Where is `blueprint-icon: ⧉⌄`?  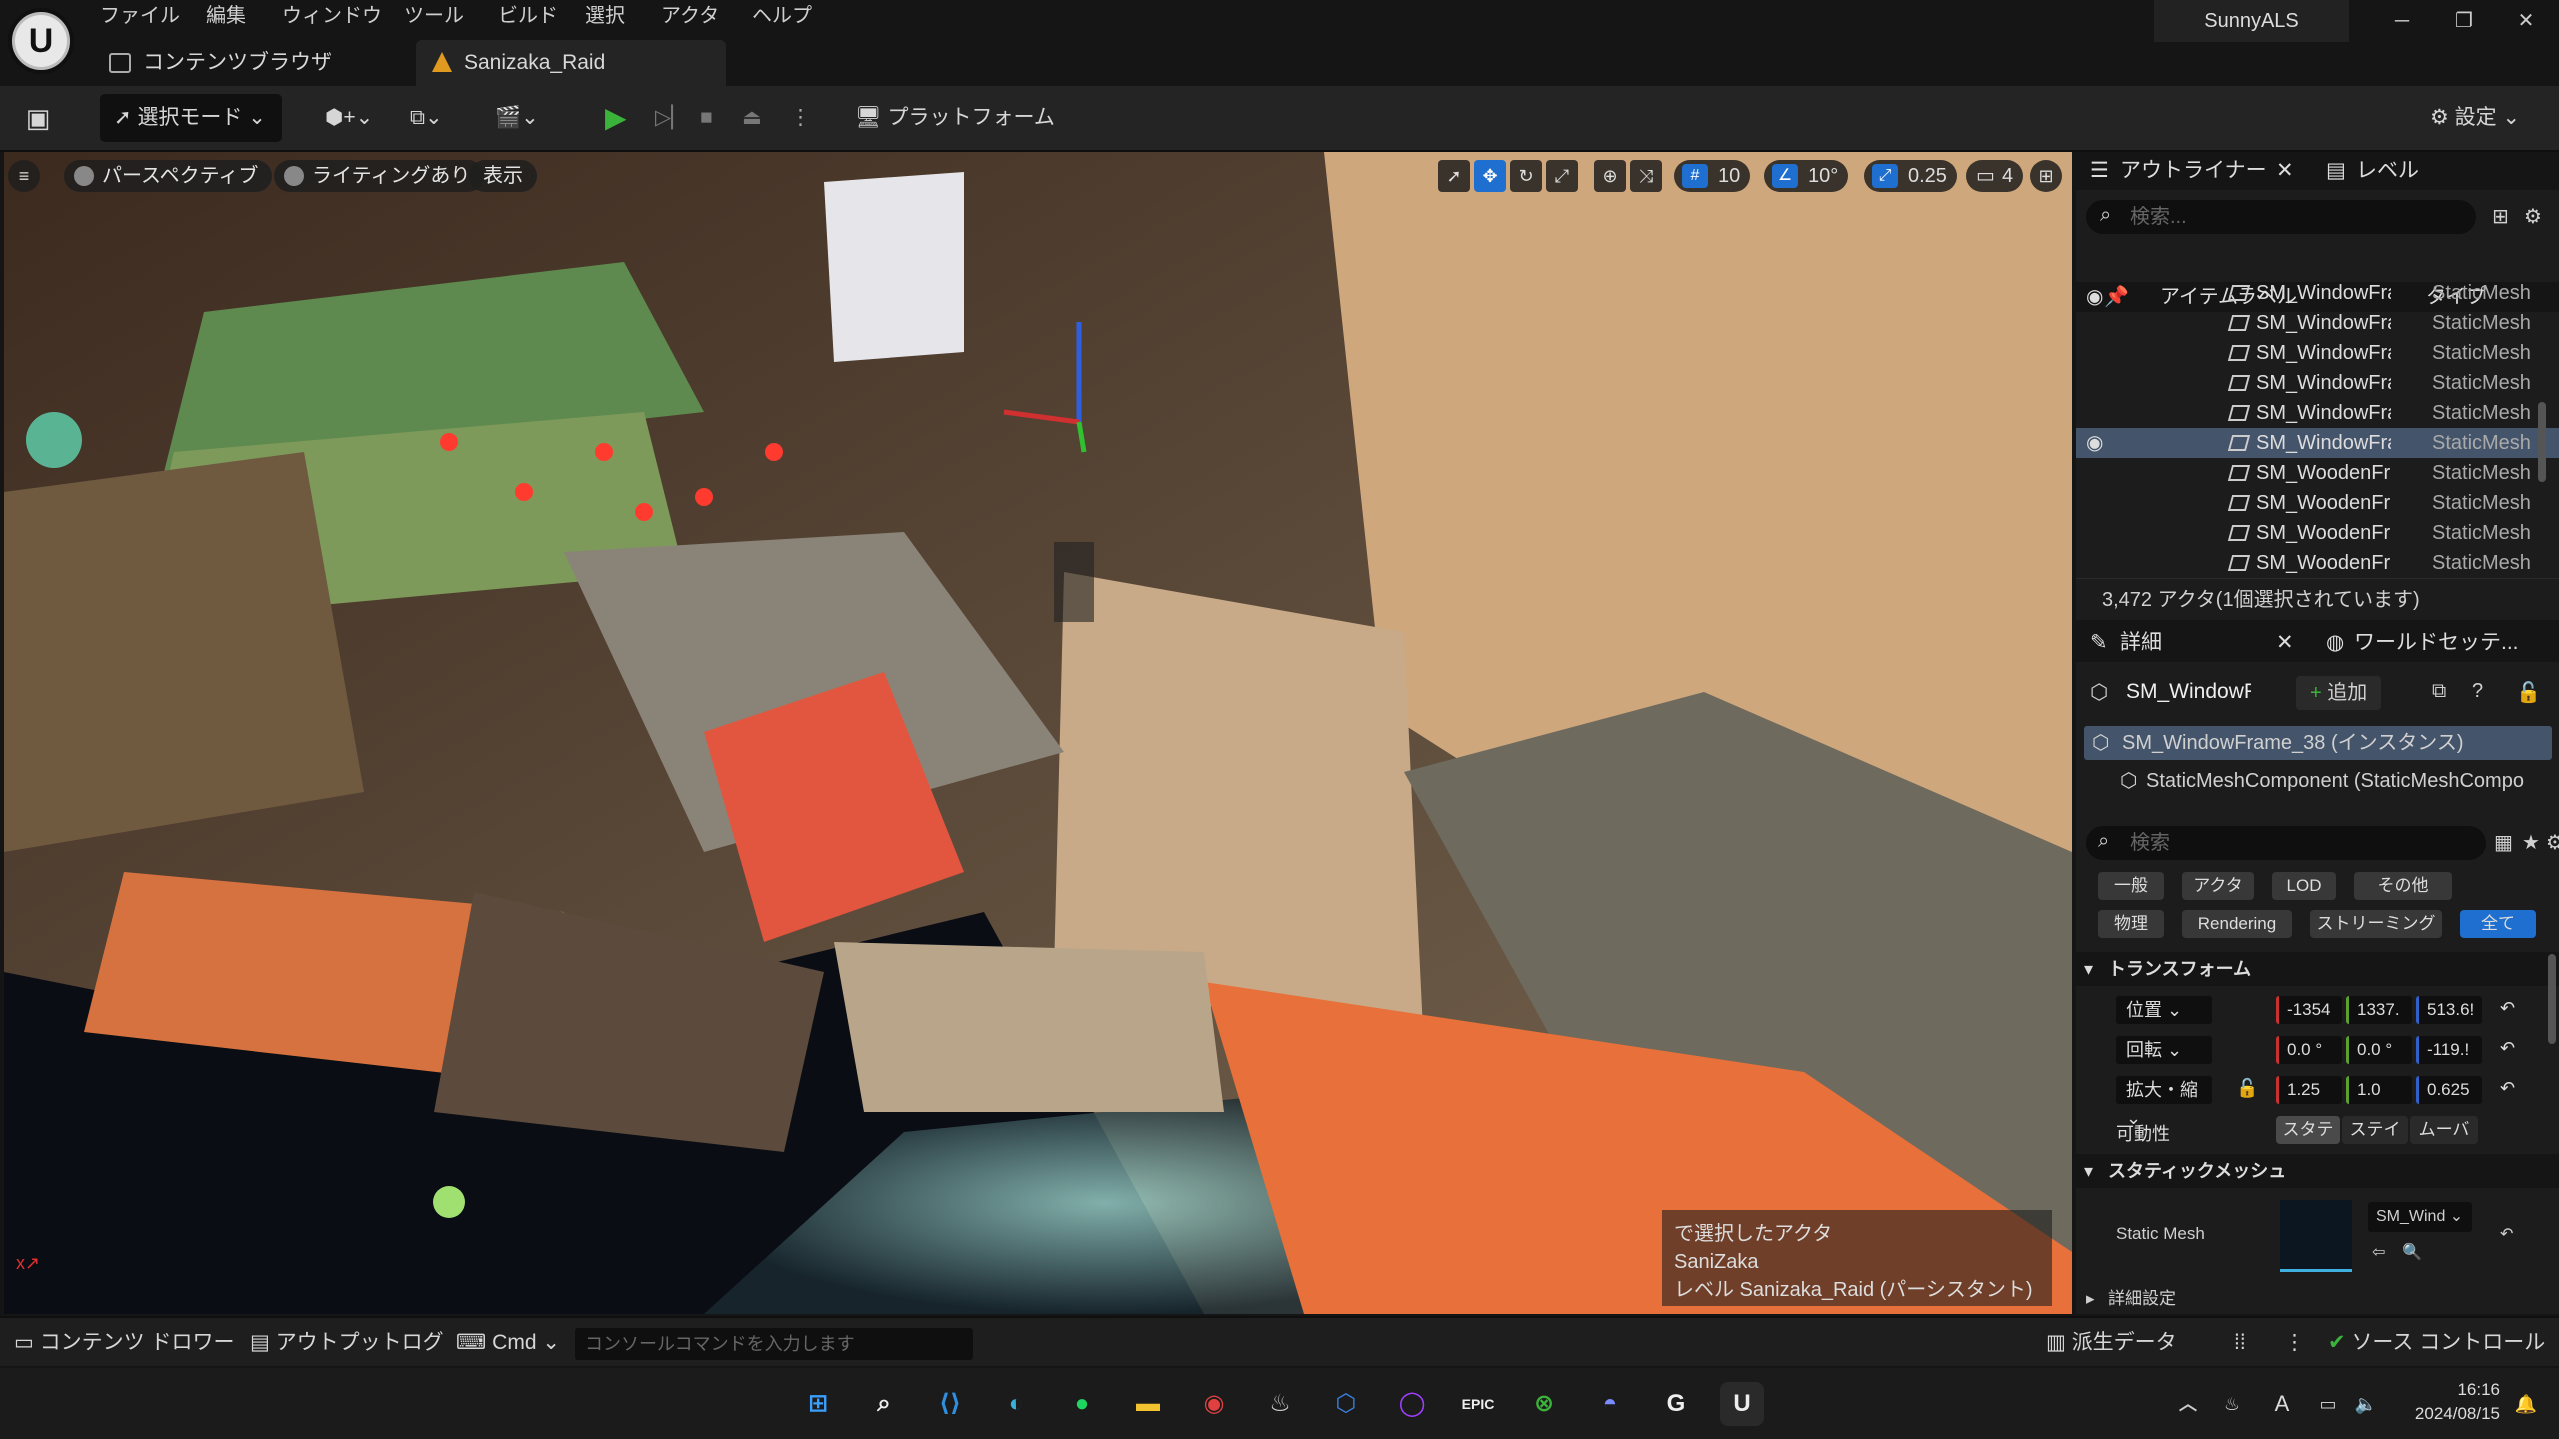
blueprint-icon: ⧉⌄ is located at coordinates (440, 118).